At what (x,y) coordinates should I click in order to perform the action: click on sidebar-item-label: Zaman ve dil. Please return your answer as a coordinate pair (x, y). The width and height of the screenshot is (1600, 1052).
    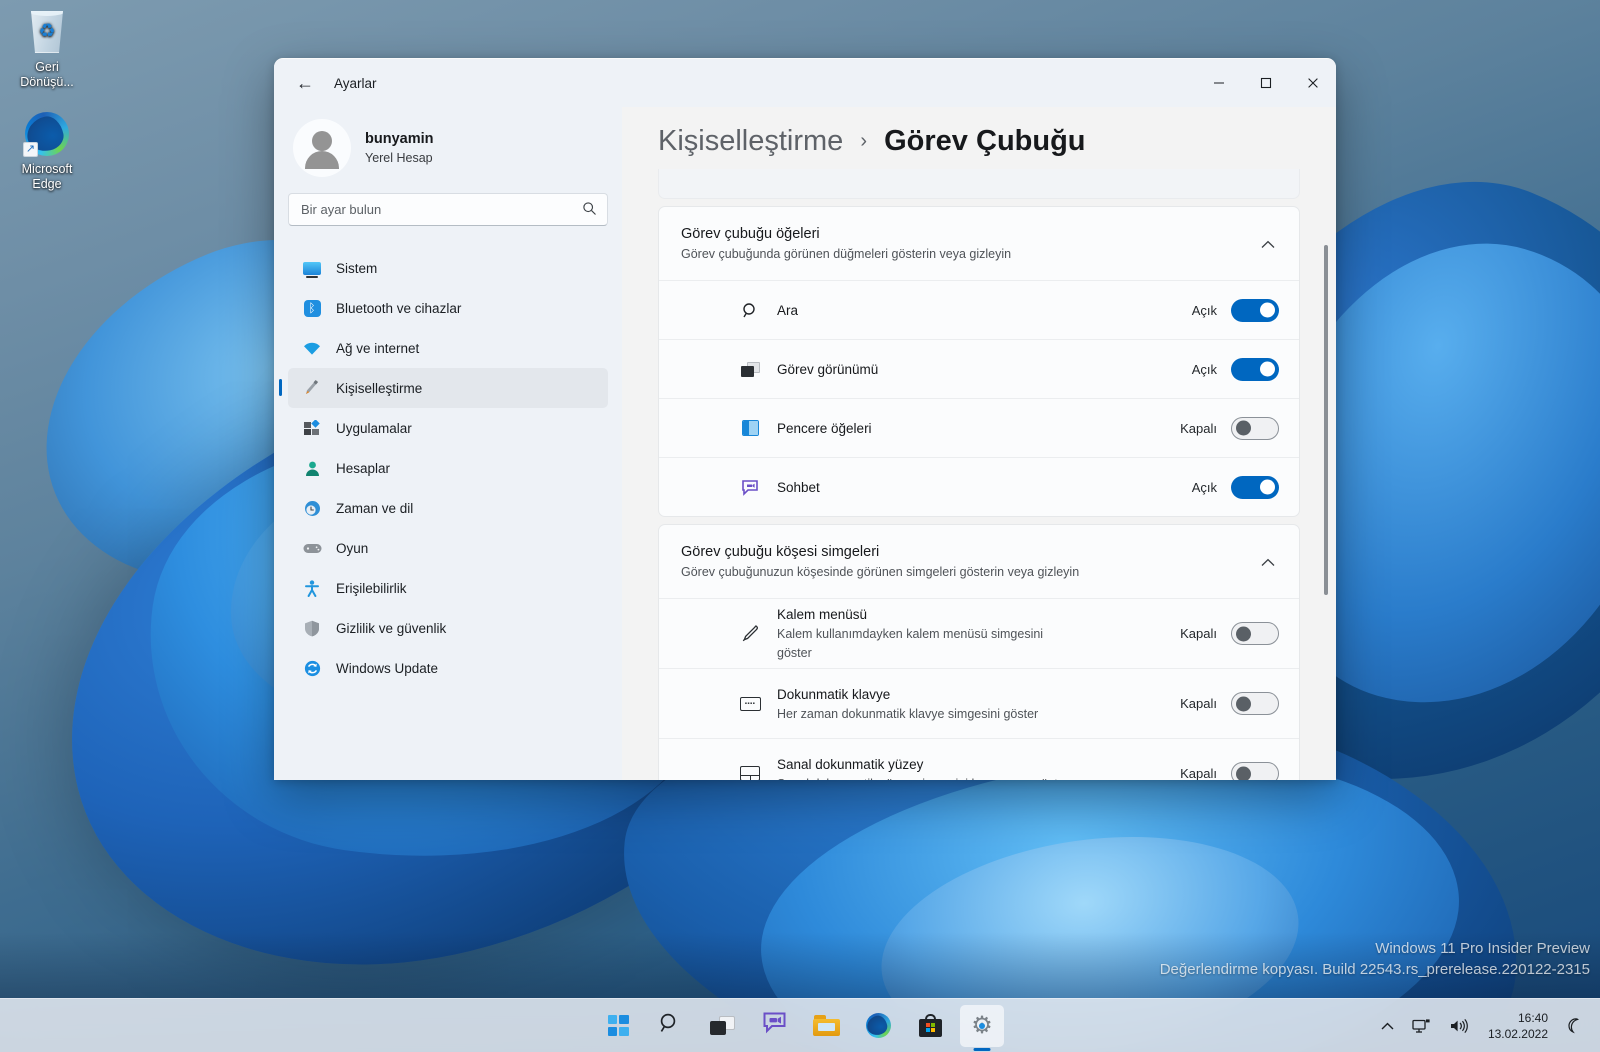
    Looking at the image, I should click on (375, 508).